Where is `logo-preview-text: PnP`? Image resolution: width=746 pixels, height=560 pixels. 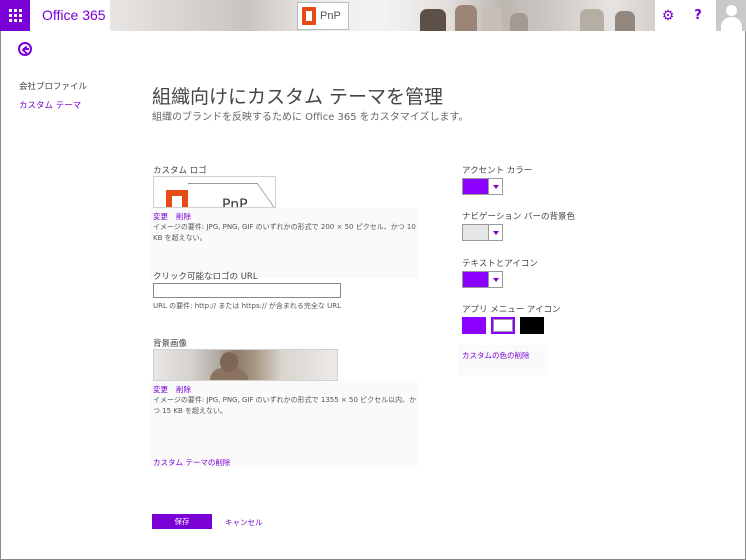 logo-preview-text: PnP is located at coordinates (235, 202).